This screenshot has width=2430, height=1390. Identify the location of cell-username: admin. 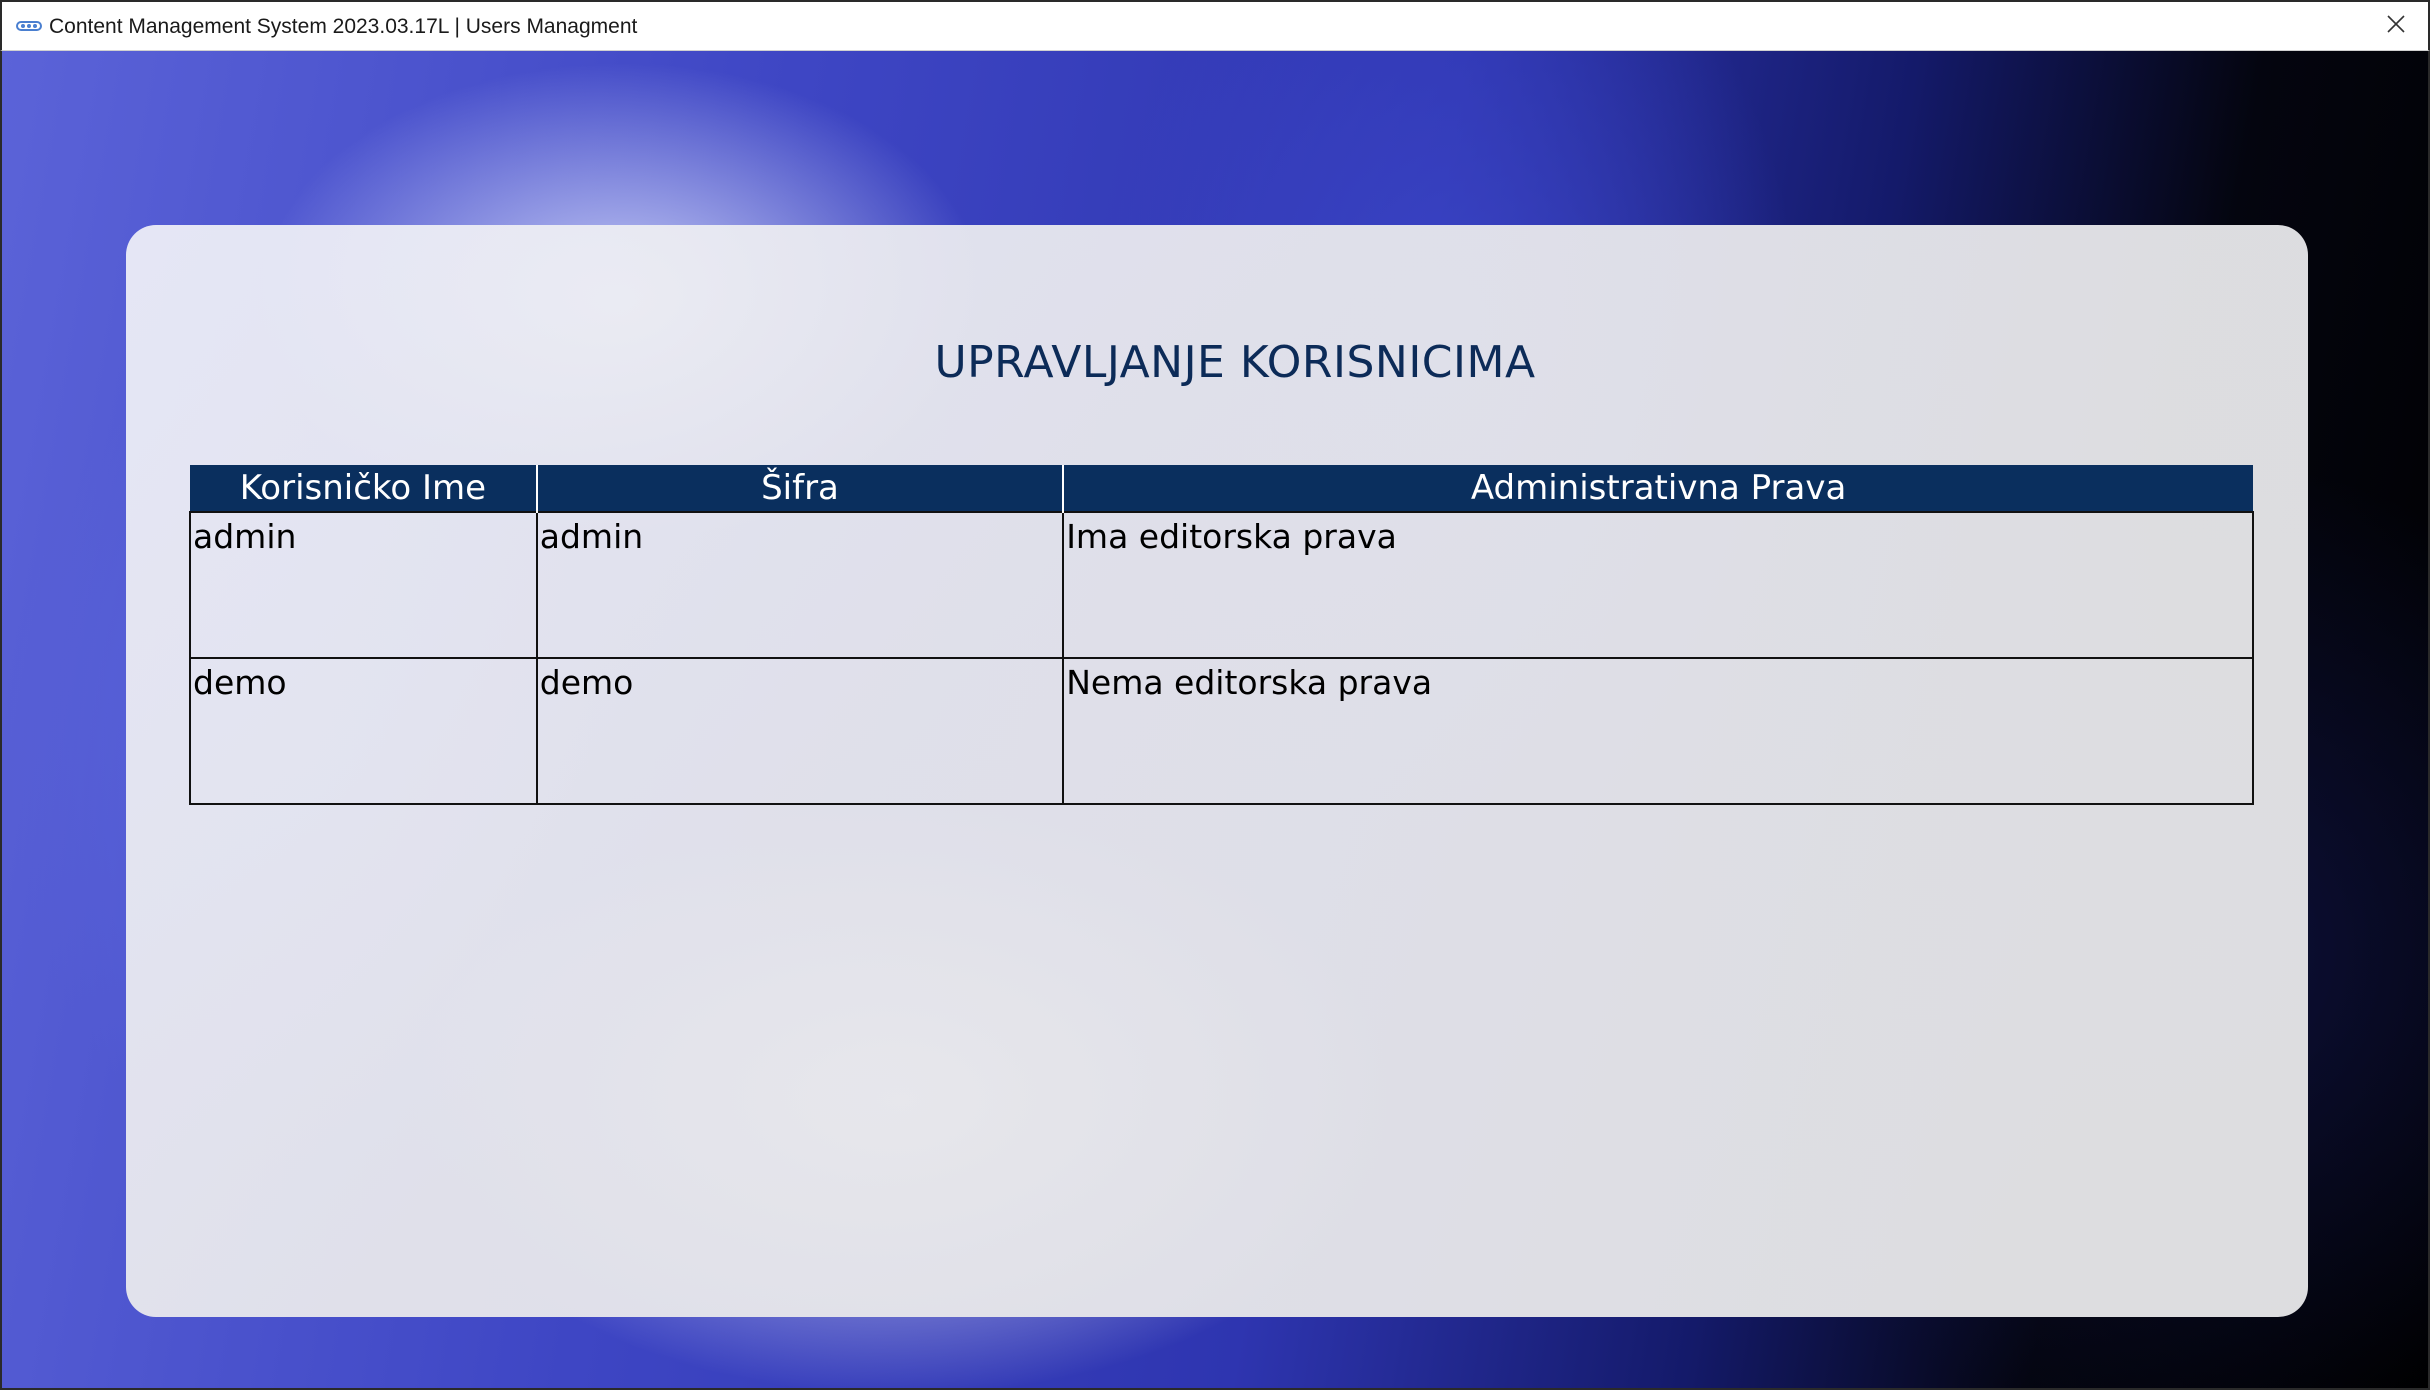
(363, 585).